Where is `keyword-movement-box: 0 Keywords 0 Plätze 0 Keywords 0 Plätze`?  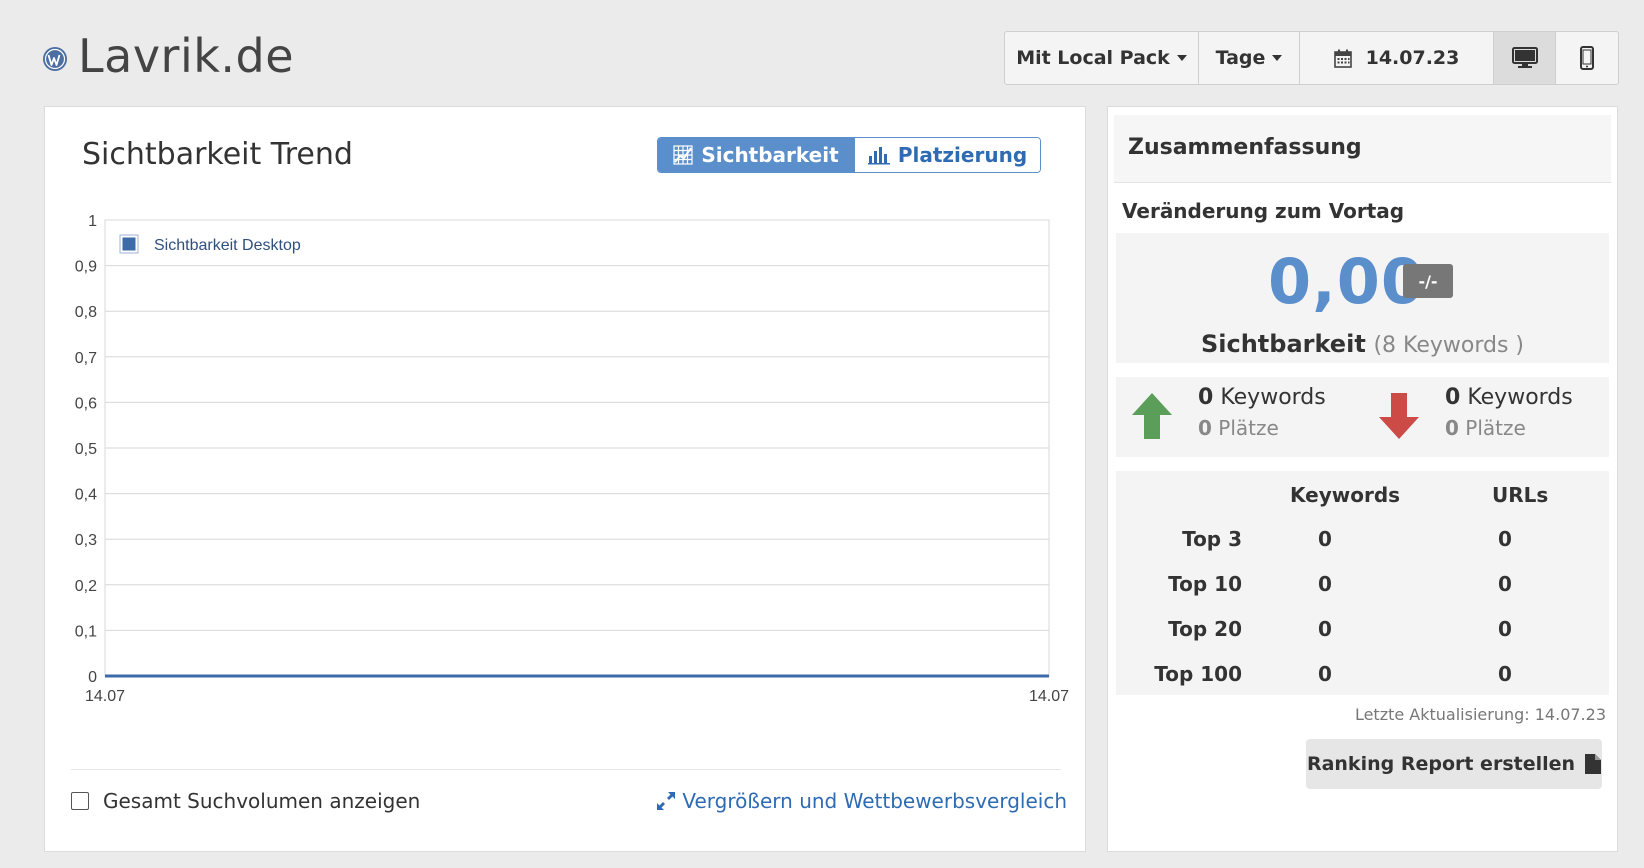
keyword-movement-box: 0 Keywords 0 Plätze 0 Keywords 0 Plätze is located at coordinates (1362, 417).